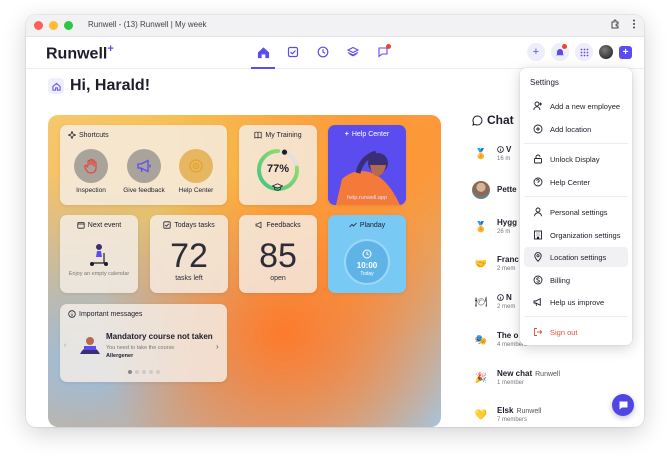  What do you see at coordinates (367, 165) in the screenshot?
I see `help-center-card: + Help Center help.runwell.app` at bounding box center [367, 165].